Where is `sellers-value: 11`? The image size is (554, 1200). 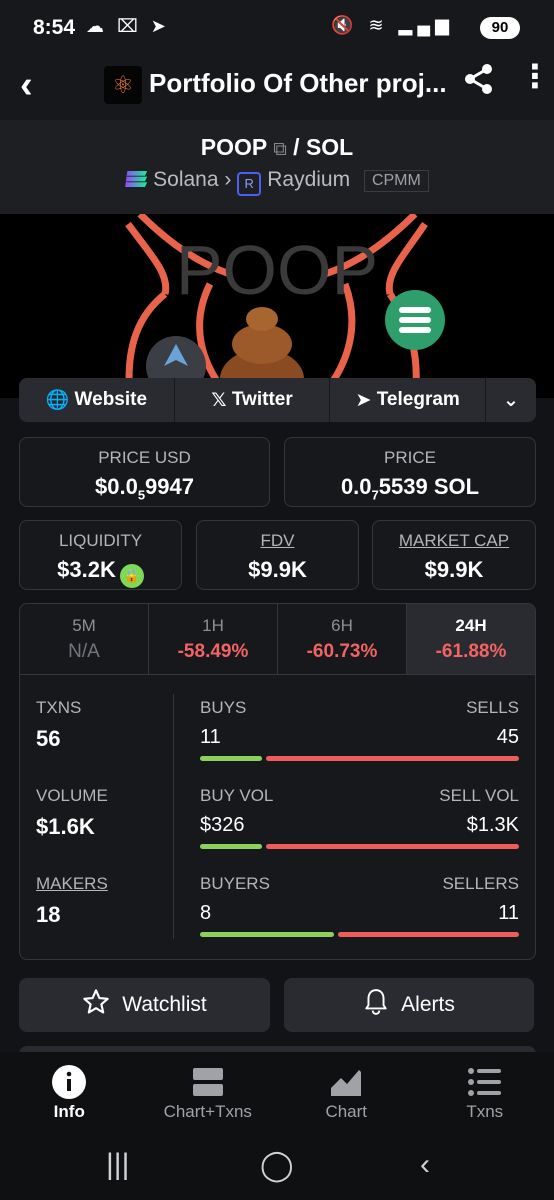 sellers-value: 11 is located at coordinates (508, 913).